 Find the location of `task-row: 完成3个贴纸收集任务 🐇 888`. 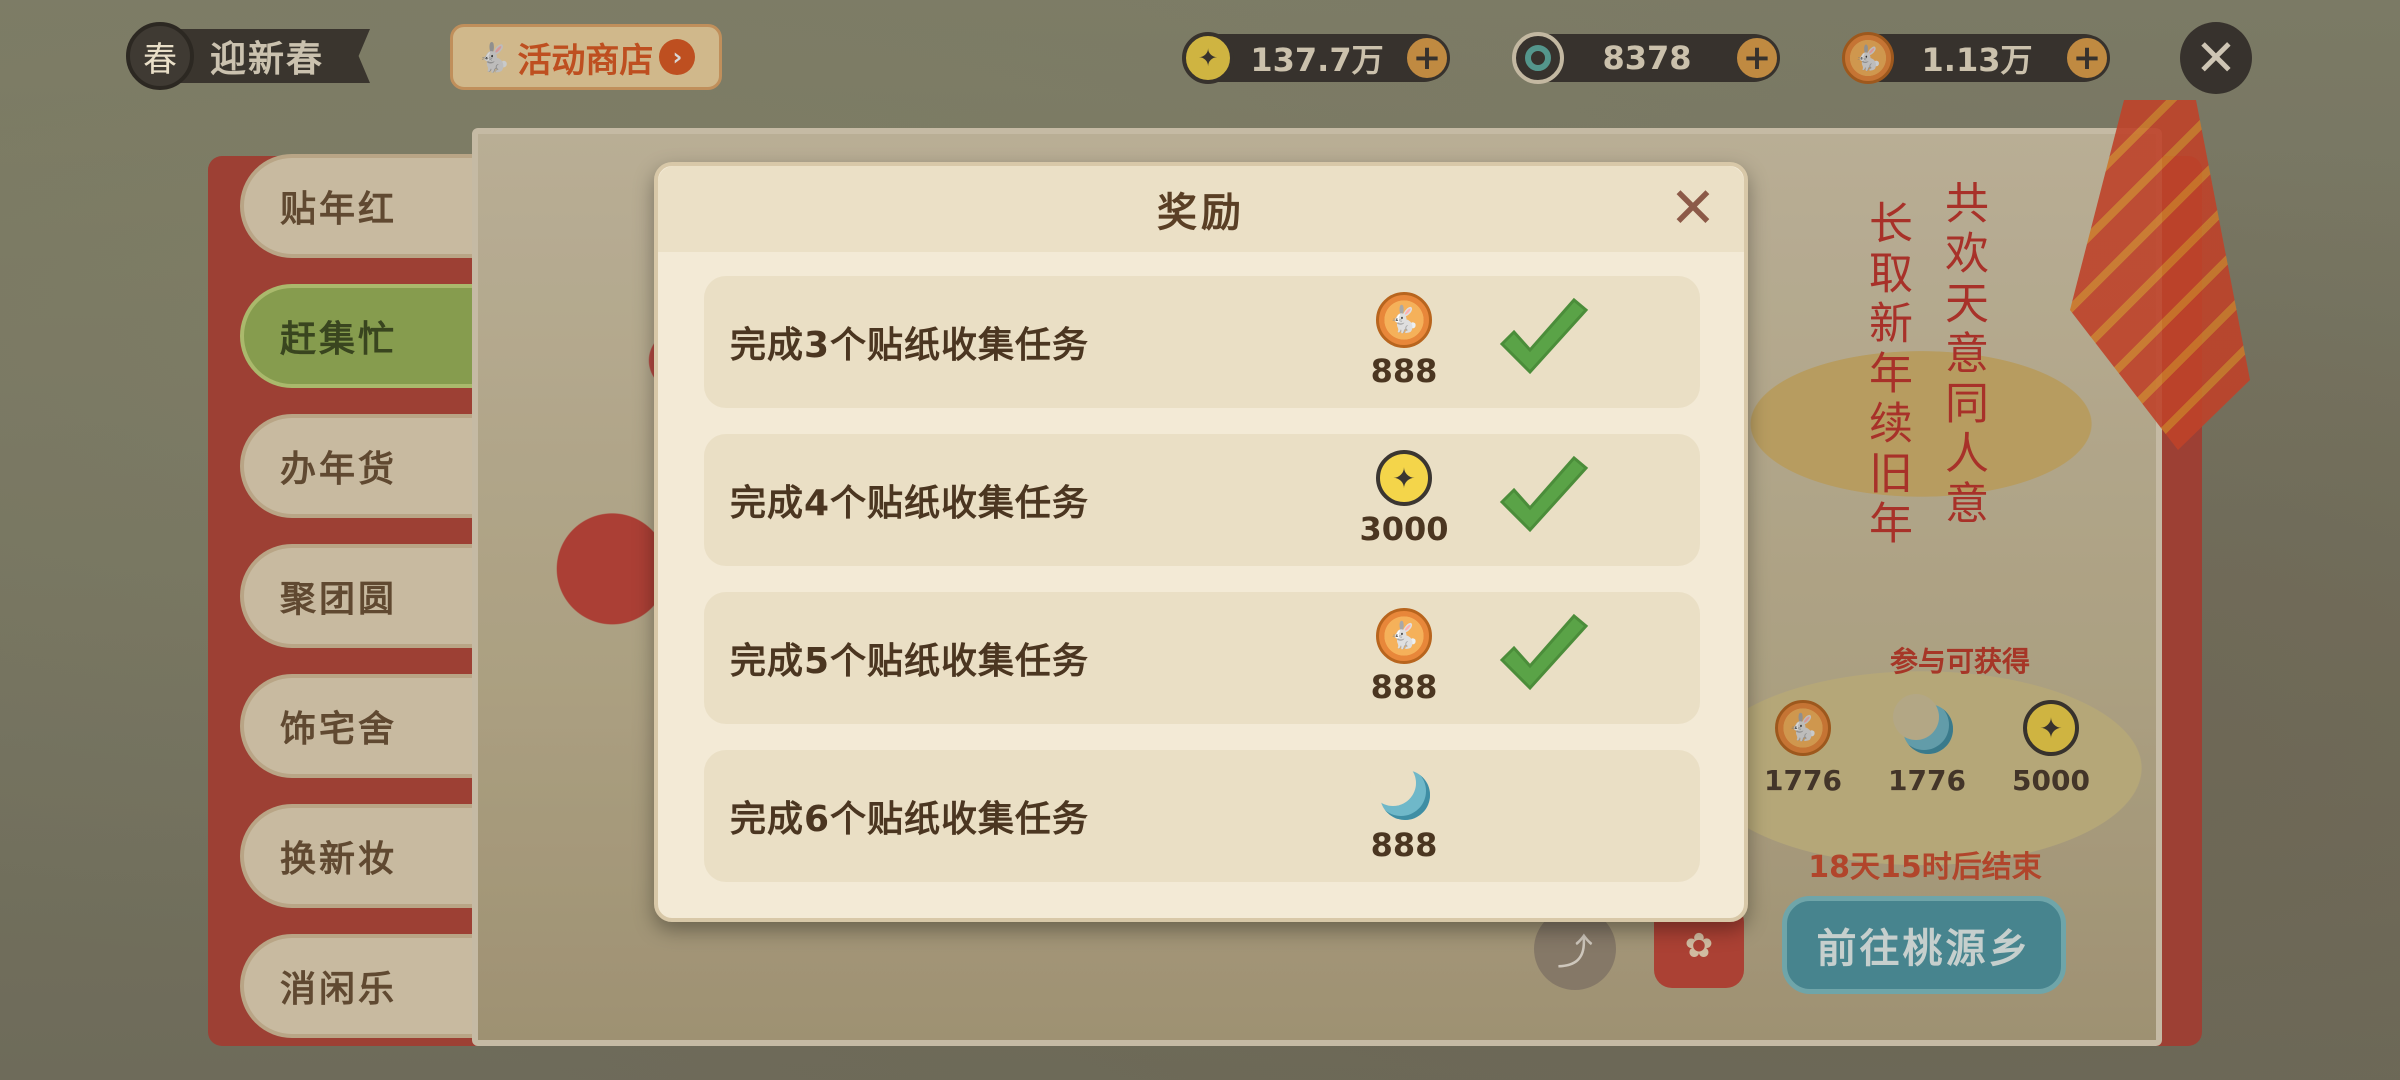

task-row: 完成3个贴纸收集任务 🐇 888 is located at coordinates (1202, 342).